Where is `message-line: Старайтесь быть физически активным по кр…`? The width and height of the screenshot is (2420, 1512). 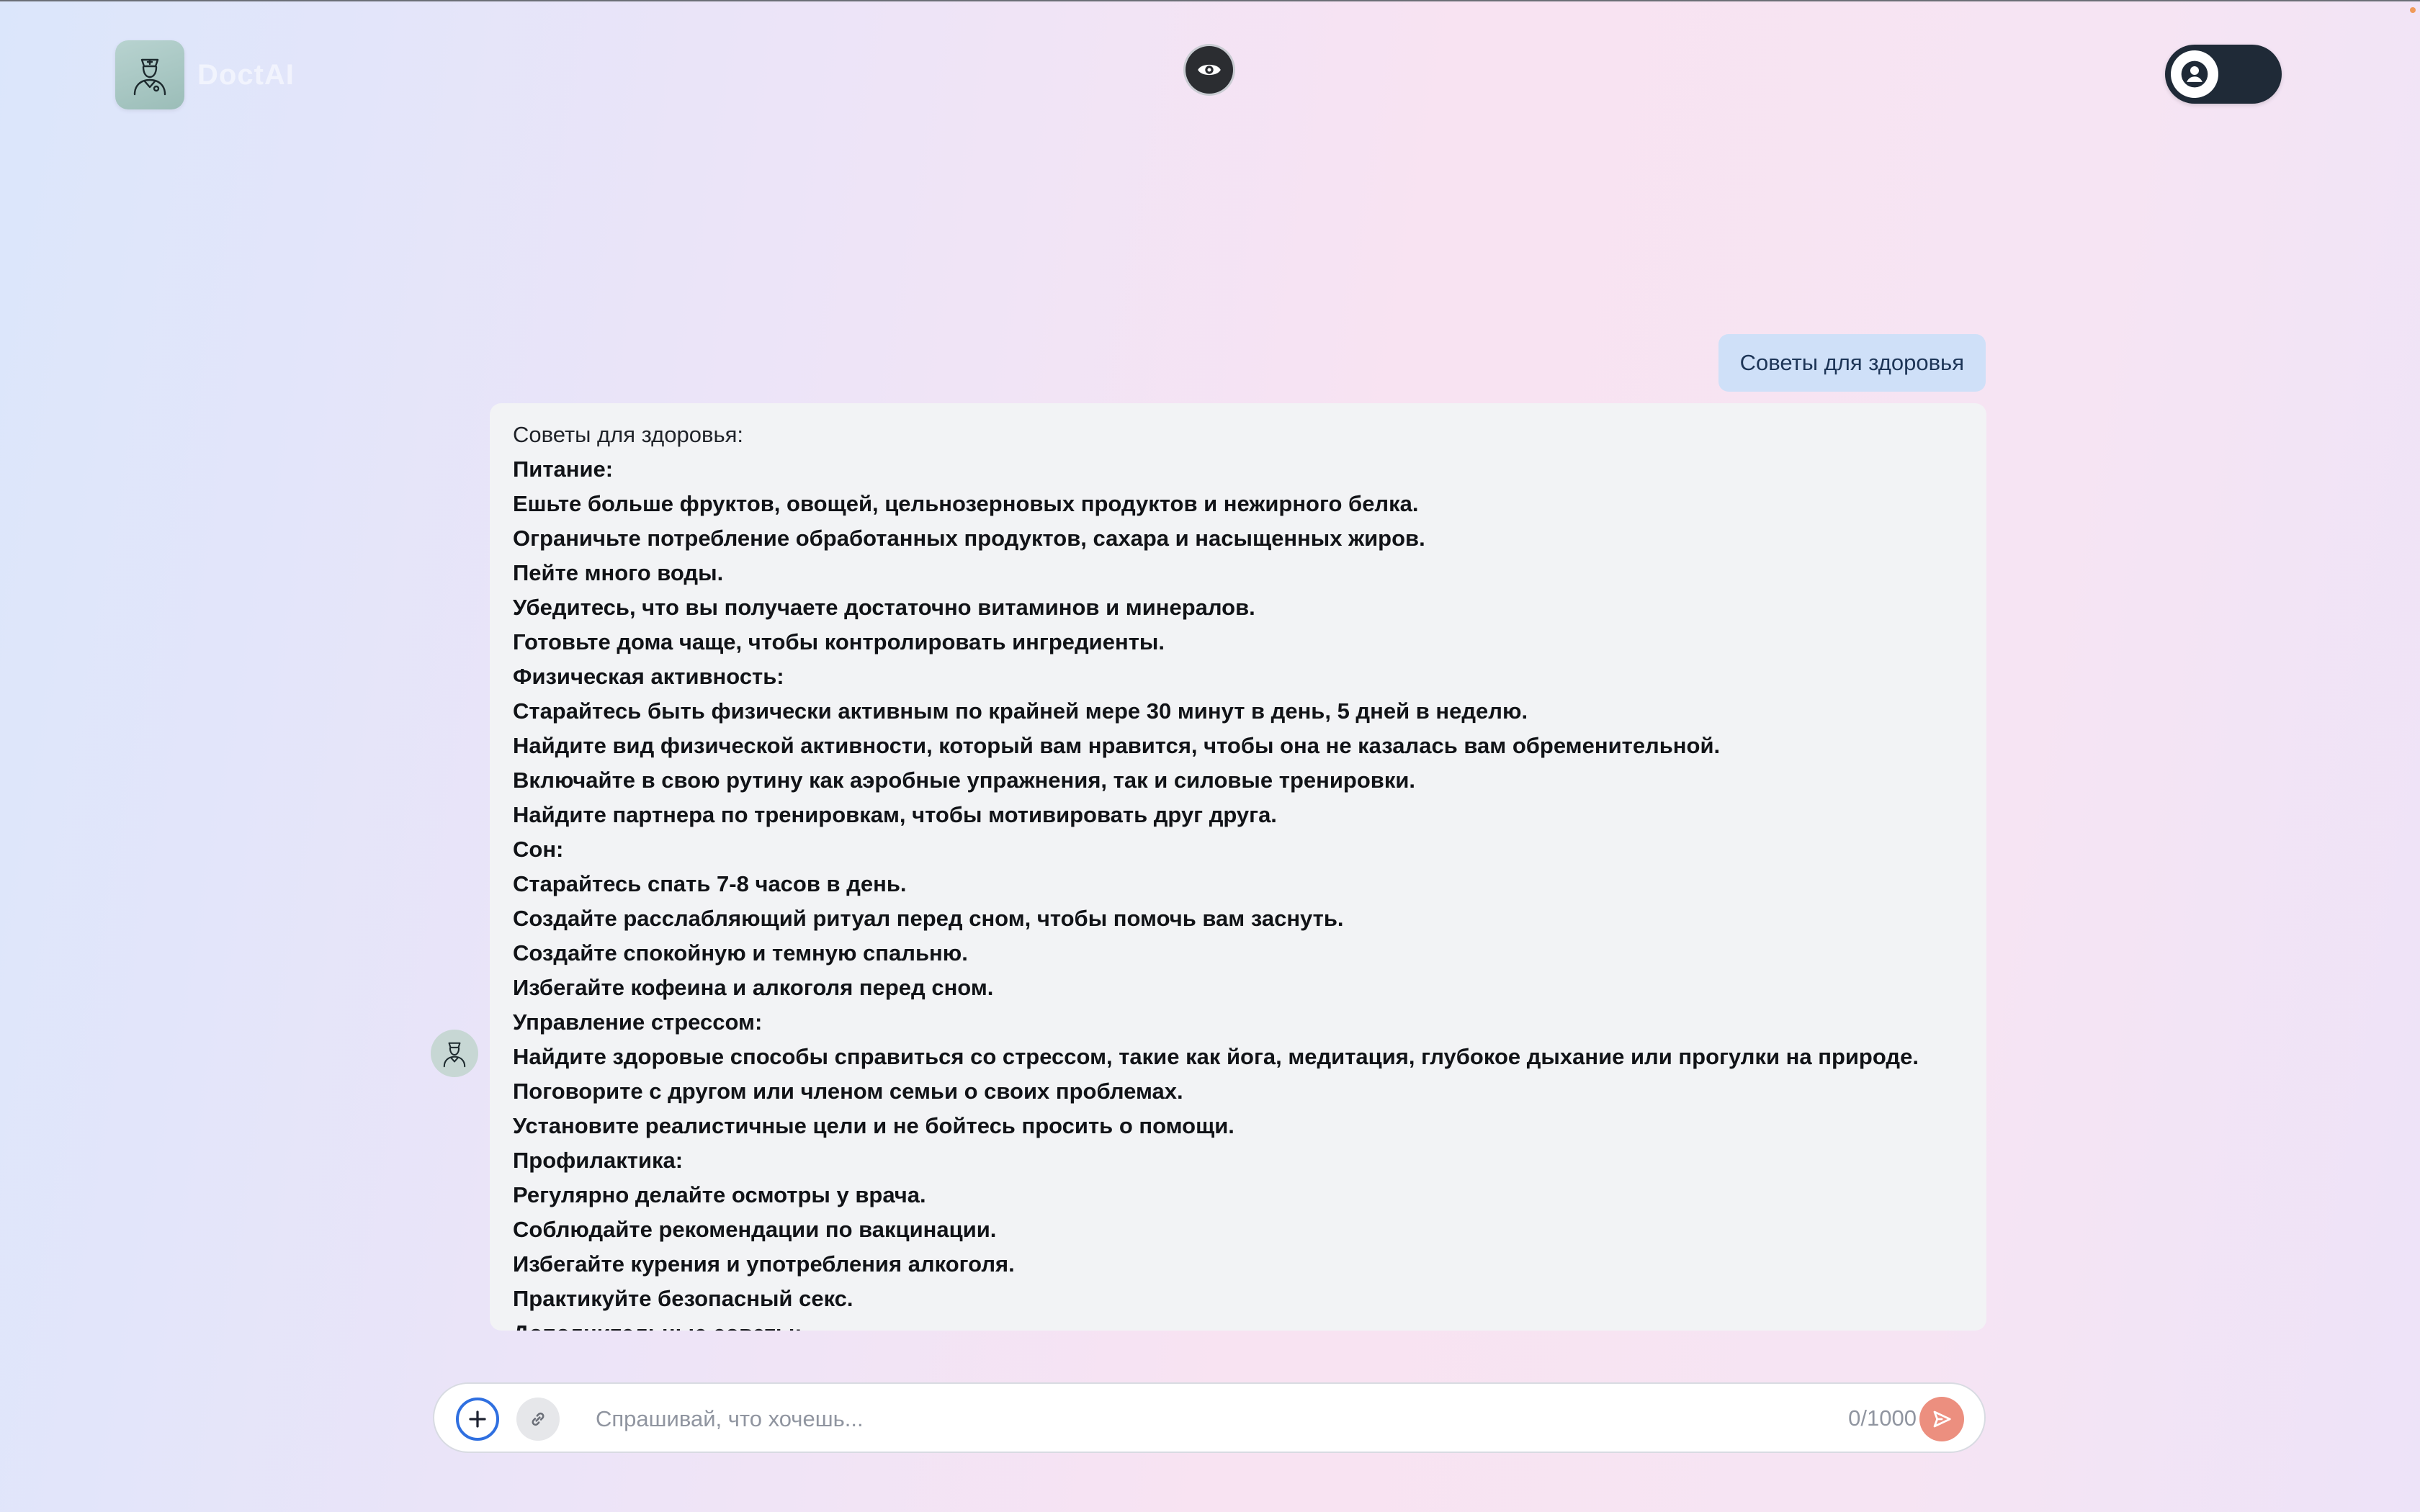
message-line: Старайтесь быть физически активным по кр… is located at coordinates (1020, 711).